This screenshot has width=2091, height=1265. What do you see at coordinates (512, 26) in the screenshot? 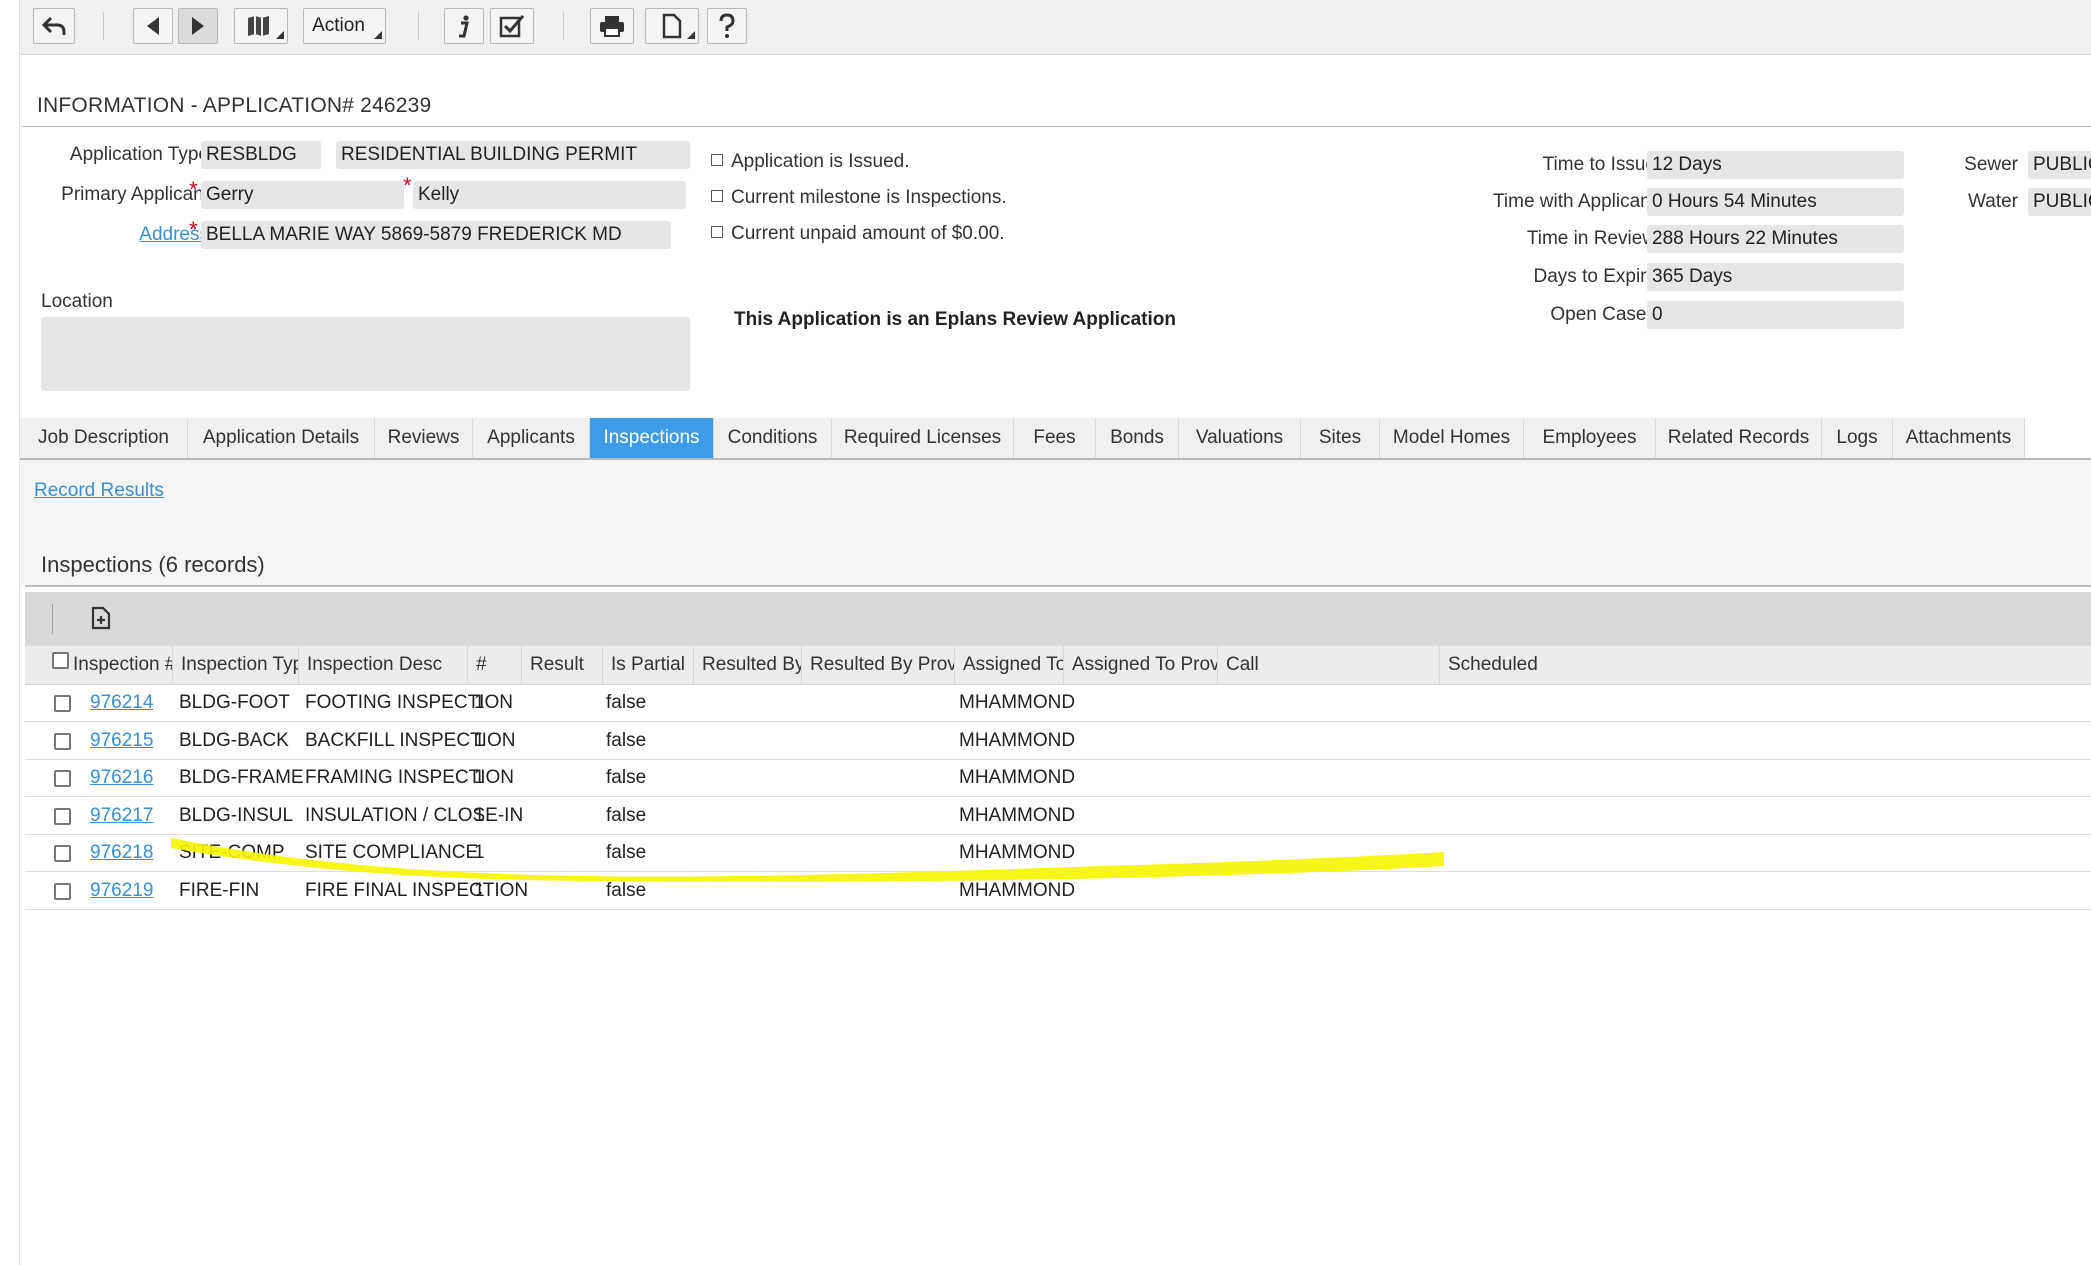
I see `checklist-button` at bounding box center [512, 26].